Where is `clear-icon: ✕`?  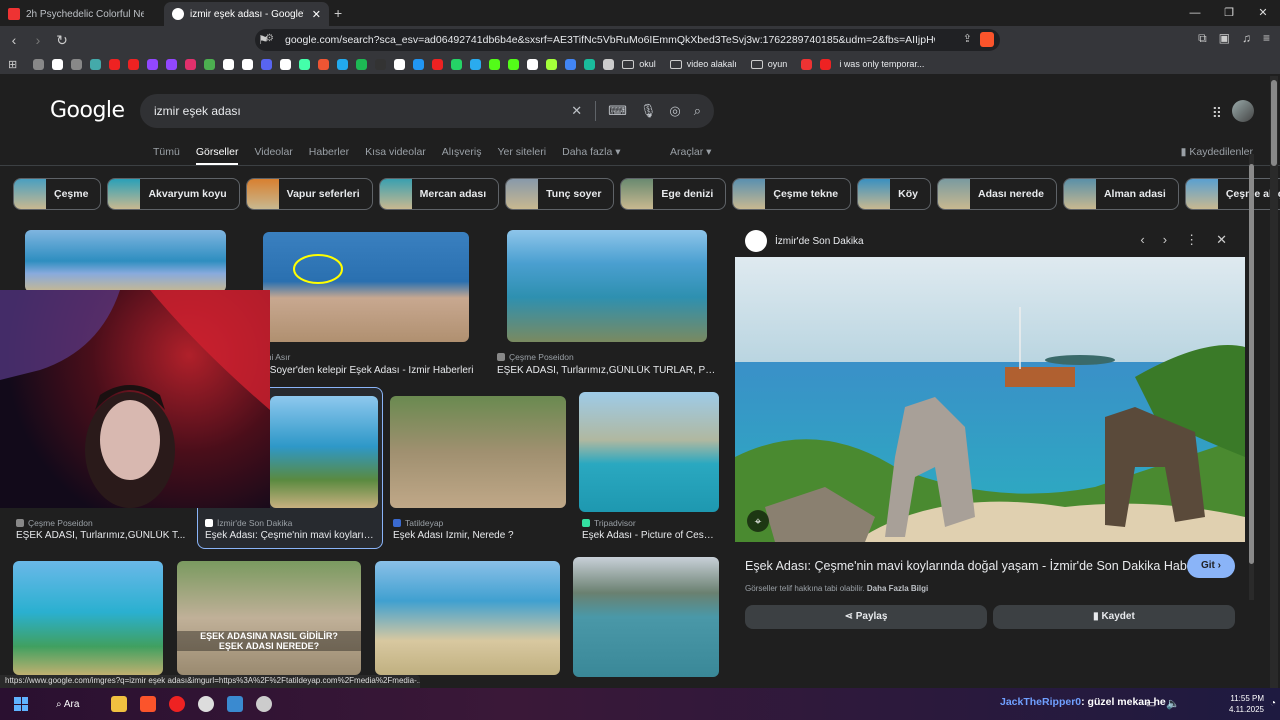
clear-icon: ✕ is located at coordinates (576, 111).